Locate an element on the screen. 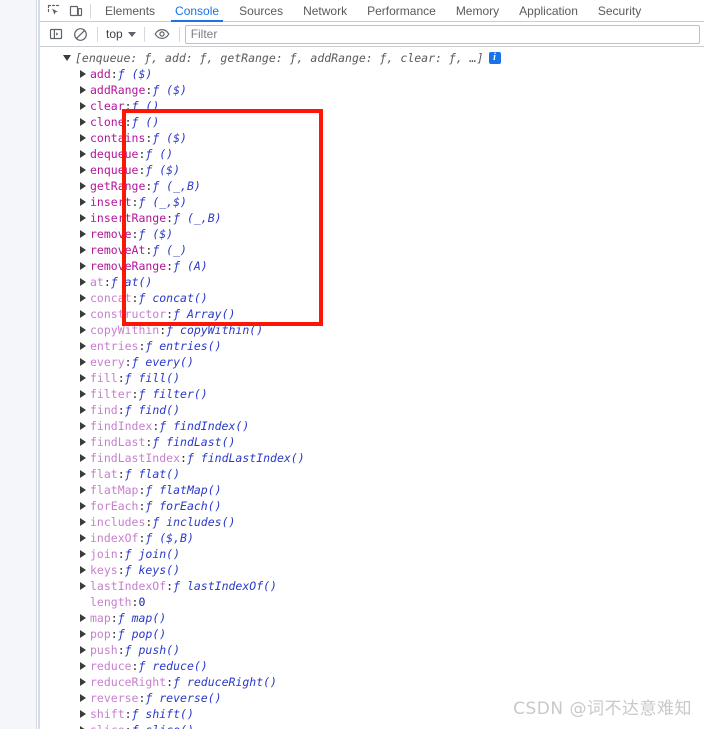  console-property-row: every: ƒ every() is located at coordinates (372, 362).